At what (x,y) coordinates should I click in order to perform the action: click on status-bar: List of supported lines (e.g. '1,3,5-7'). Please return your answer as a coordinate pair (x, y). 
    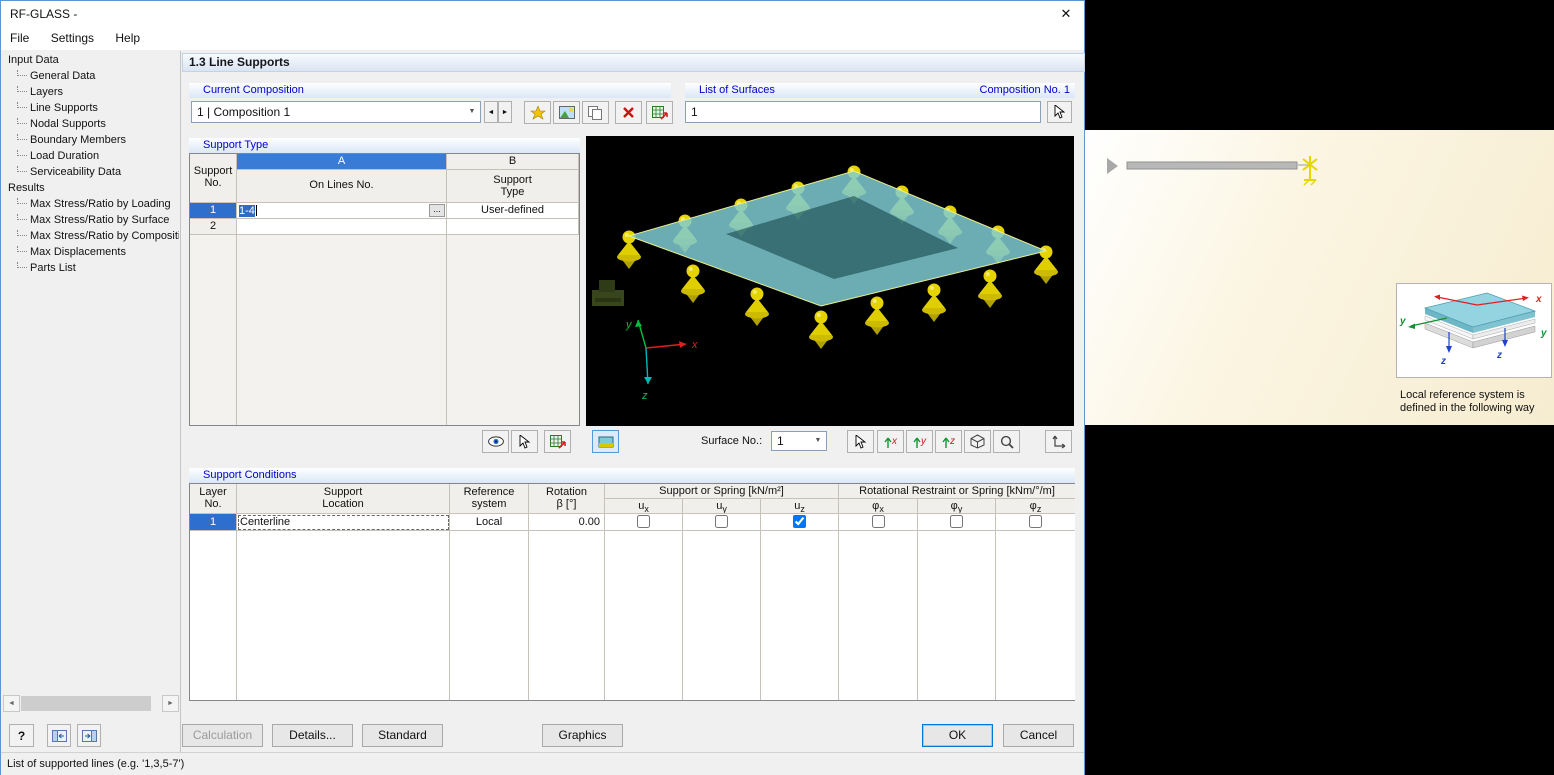
    Looking at the image, I should click on (542, 763).